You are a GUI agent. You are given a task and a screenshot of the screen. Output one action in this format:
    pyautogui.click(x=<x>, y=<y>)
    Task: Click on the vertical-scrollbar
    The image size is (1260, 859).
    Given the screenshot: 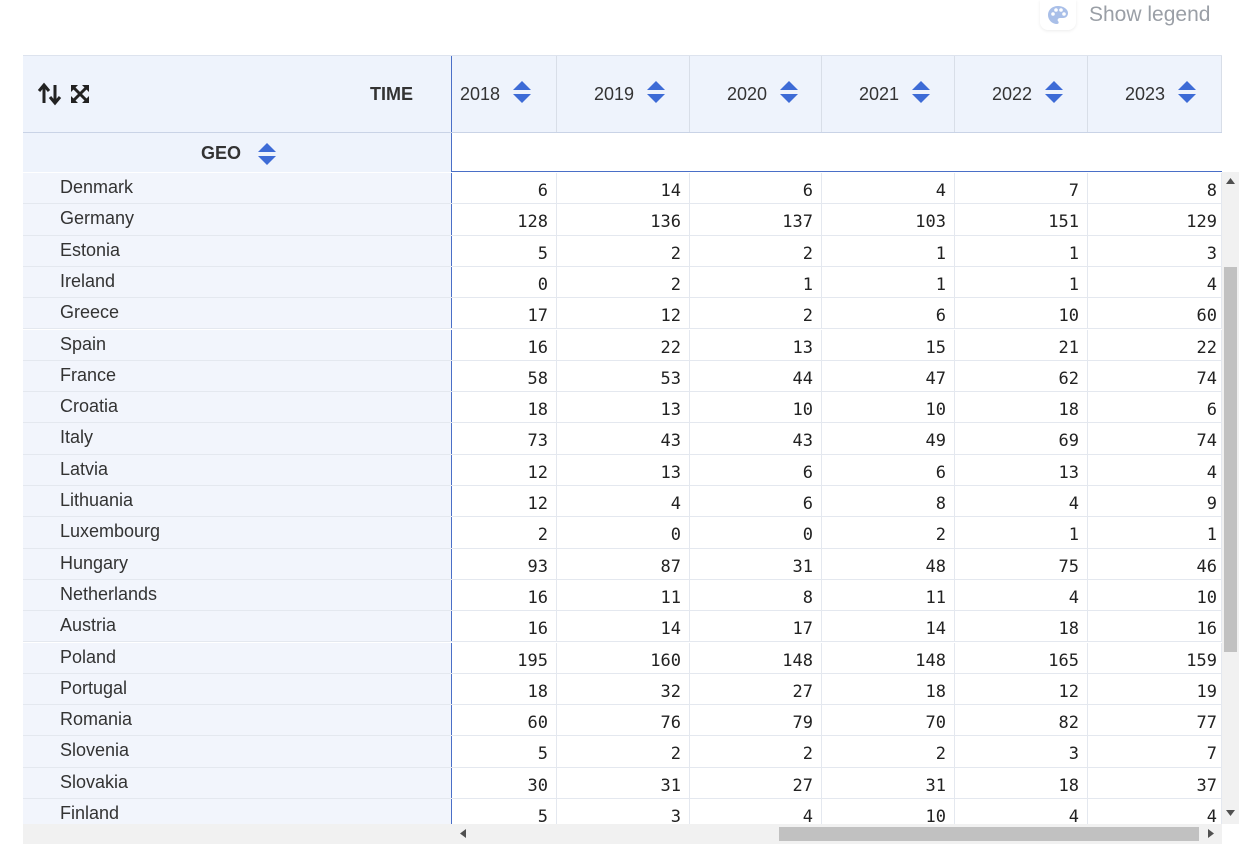 What is the action you would take?
    pyautogui.click(x=1230, y=498)
    